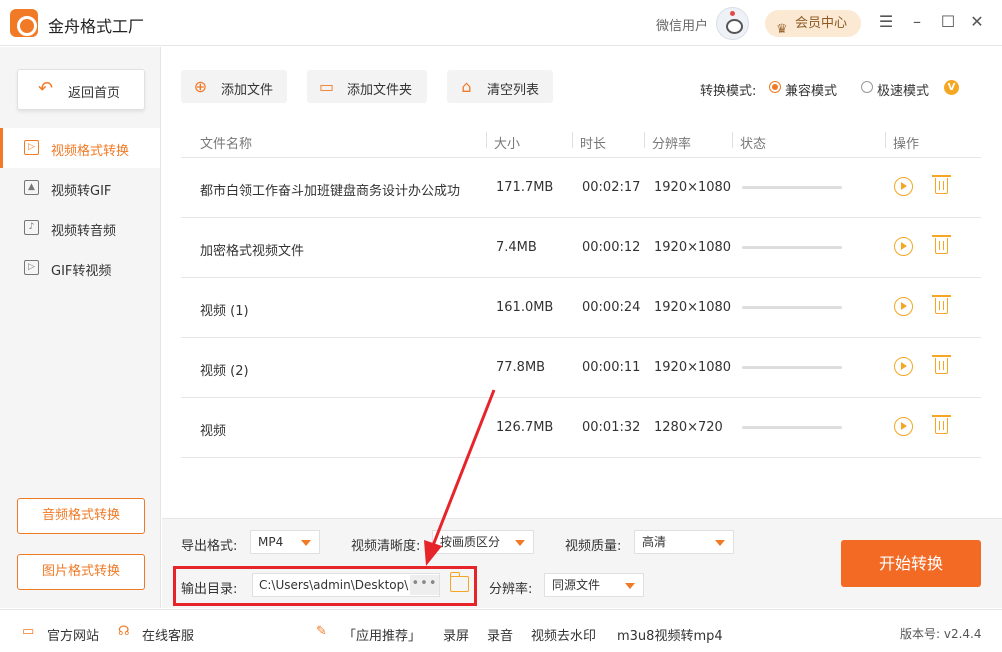 The width and height of the screenshot is (1002, 652). Describe the element at coordinates (753, 144) in the screenshot. I see `column-header-status: 状态` at that location.